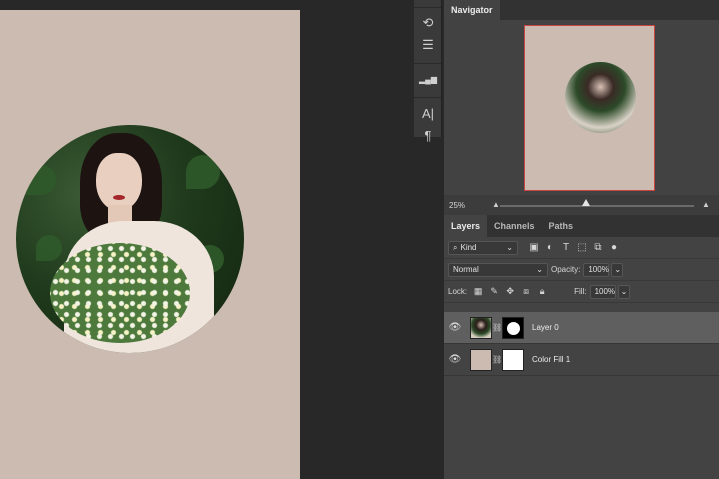 The image size is (719, 479). I want to click on layer-row: 👁︎ ⛓︎ Color Fill 1, so click(581, 360).